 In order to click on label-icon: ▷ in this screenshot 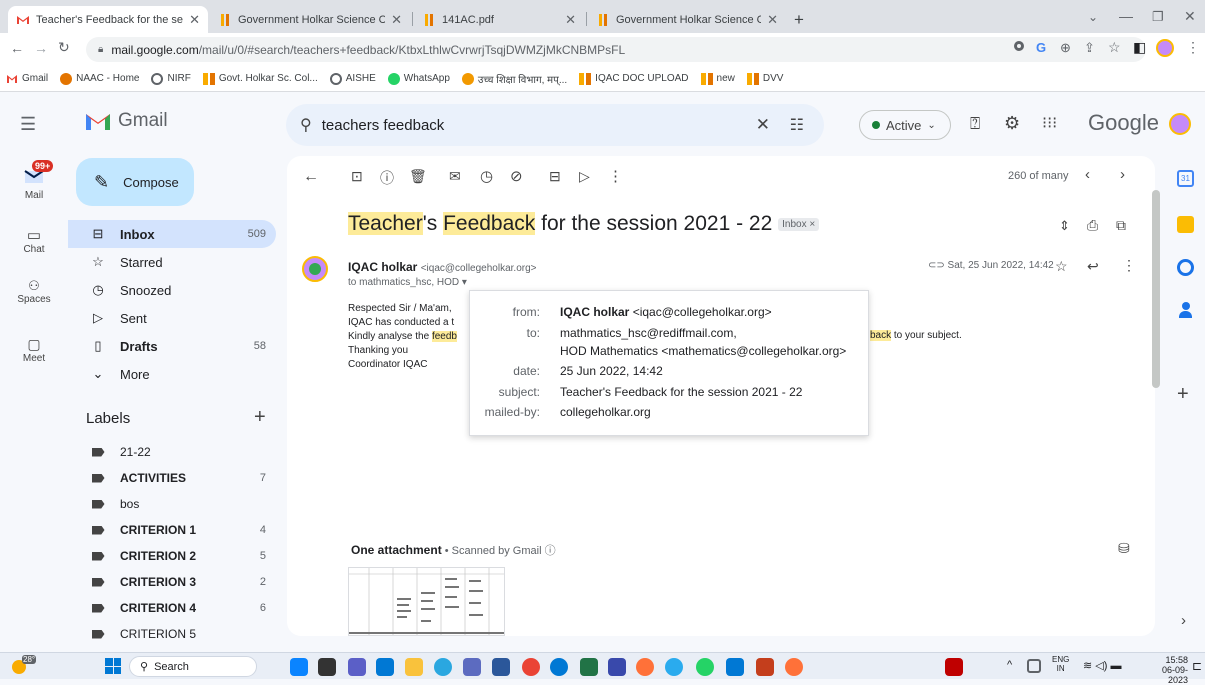, I will do `click(584, 176)`.